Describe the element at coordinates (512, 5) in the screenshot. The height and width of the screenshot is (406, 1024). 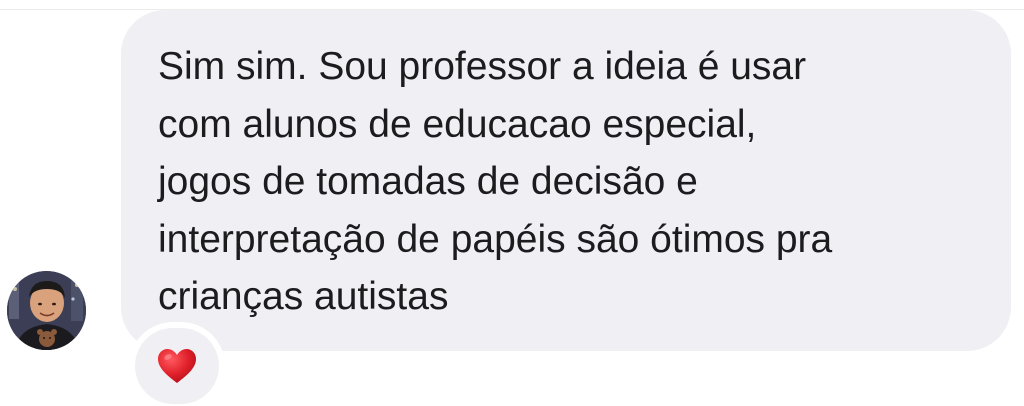
I see `top-divider` at that location.